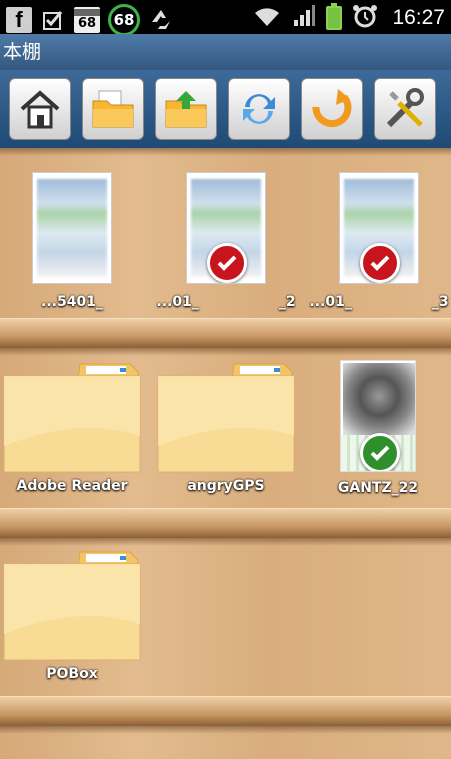  I want to click on book-item: GANTZ_22, so click(377, 428).